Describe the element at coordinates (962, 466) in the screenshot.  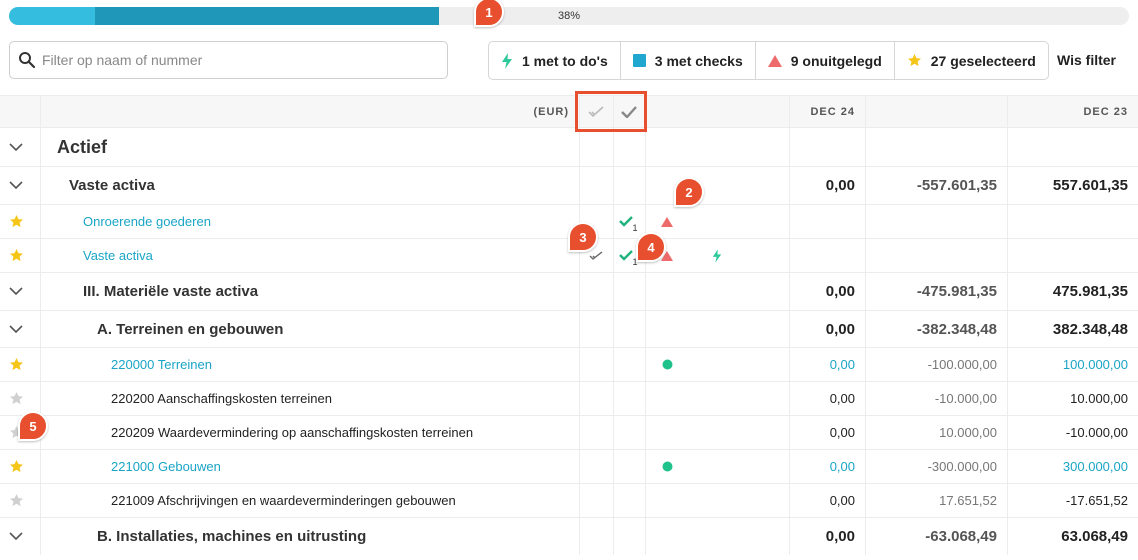
I see `value-diff: -300.000,00` at that location.